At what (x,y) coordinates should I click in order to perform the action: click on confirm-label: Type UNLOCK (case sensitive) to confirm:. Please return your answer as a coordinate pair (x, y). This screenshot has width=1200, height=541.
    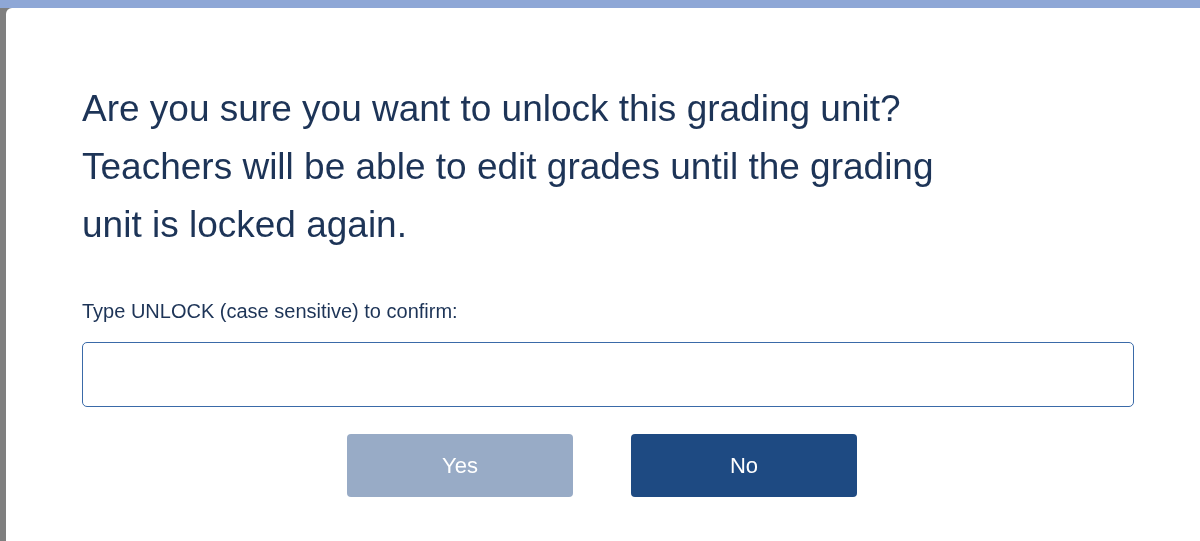
    Looking at the image, I should click on (270, 311).